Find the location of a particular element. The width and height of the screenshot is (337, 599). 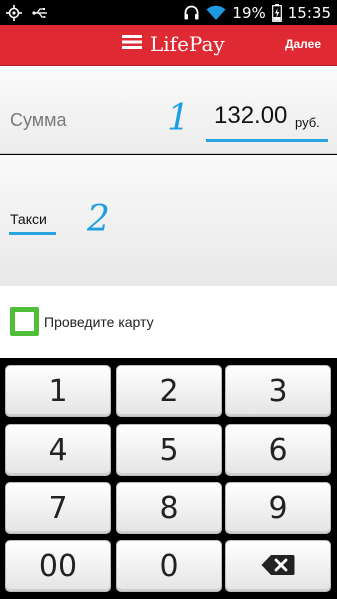

backspace-key is located at coordinates (278, 566).